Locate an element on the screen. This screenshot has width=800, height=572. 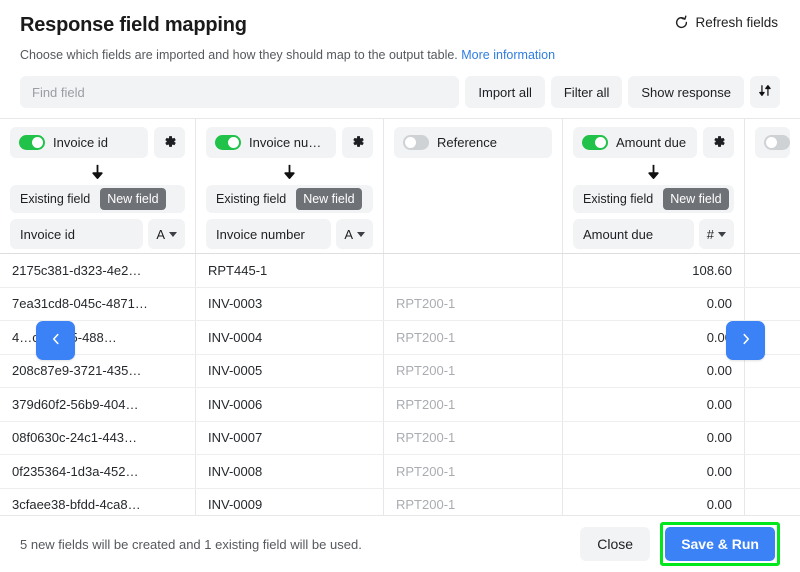
scroll-right-button is located at coordinates (745, 340).